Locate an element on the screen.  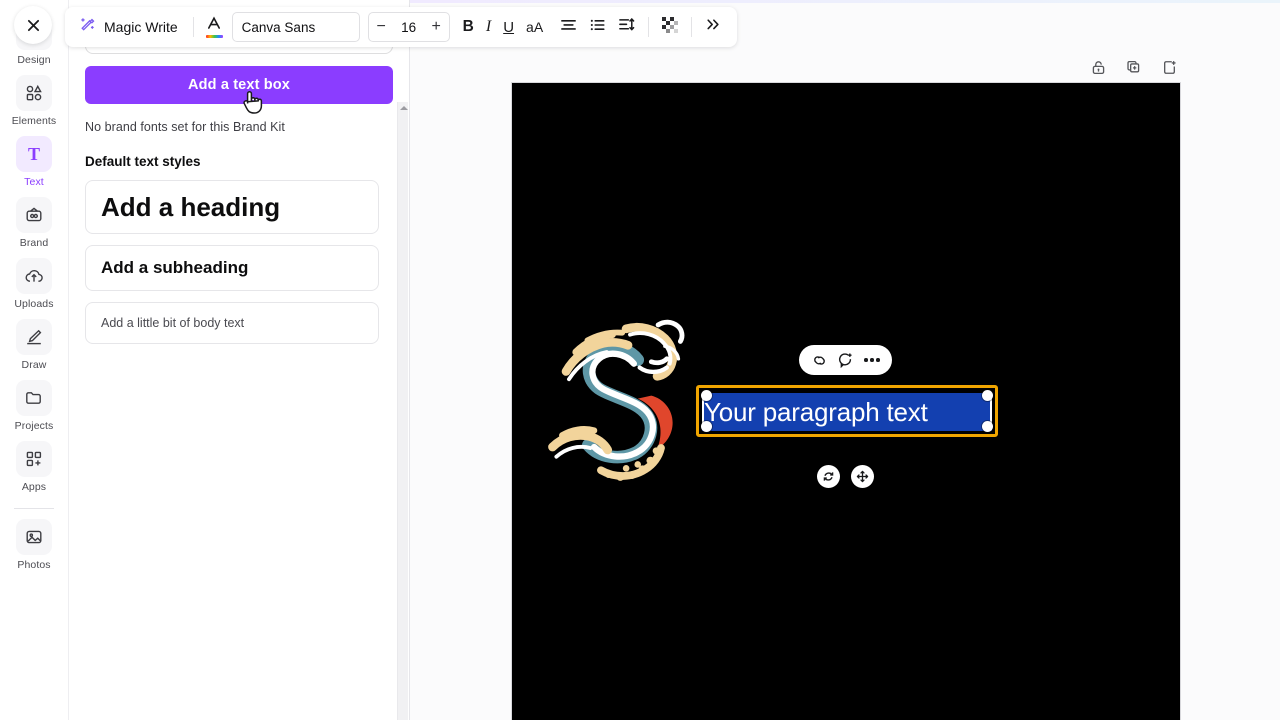
sidebar-item-brand: Brand is located at coordinates (34, 223).